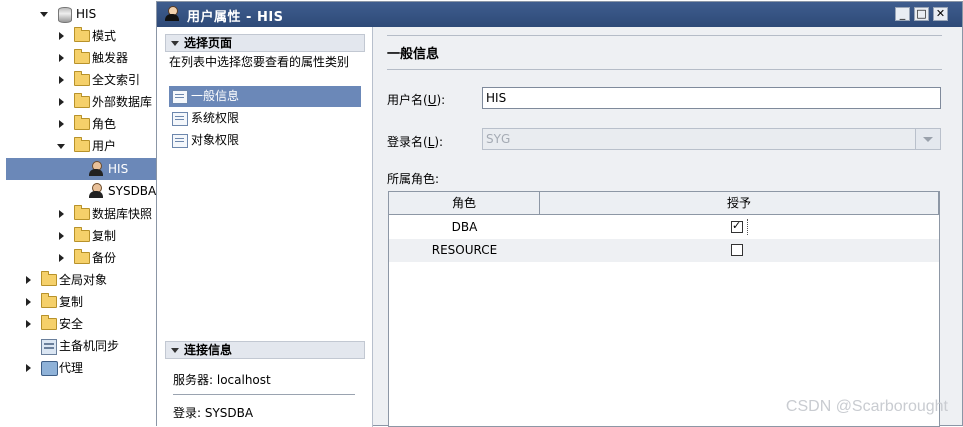  I want to click on tree-item-external-db: 外部数据库, so click(79, 102).